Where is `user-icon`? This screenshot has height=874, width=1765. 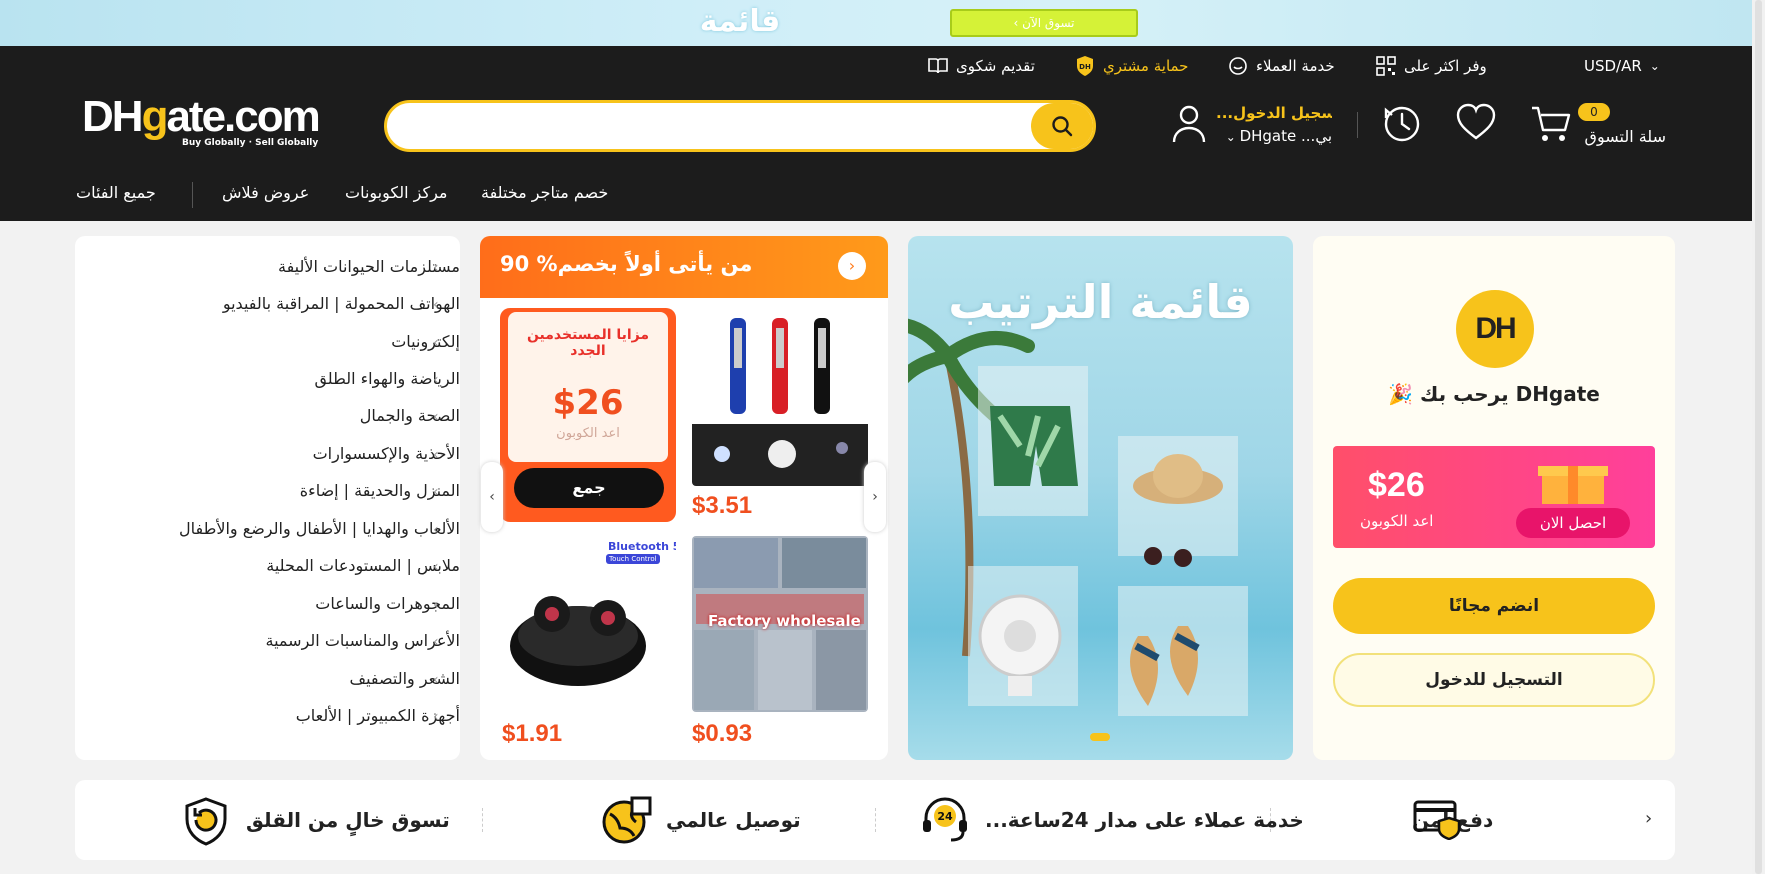 user-icon is located at coordinates (1189, 124).